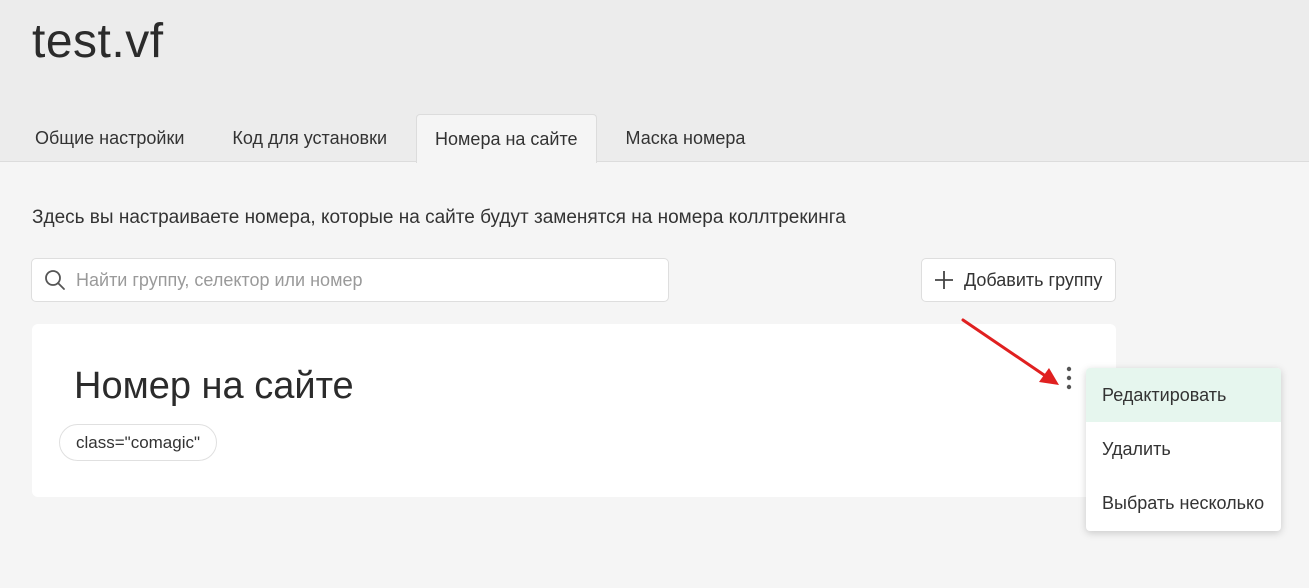 Image resolution: width=1309 pixels, height=588 pixels. What do you see at coordinates (686, 138) in the screenshot?
I see `tab-number-mask: Маска номера` at bounding box center [686, 138].